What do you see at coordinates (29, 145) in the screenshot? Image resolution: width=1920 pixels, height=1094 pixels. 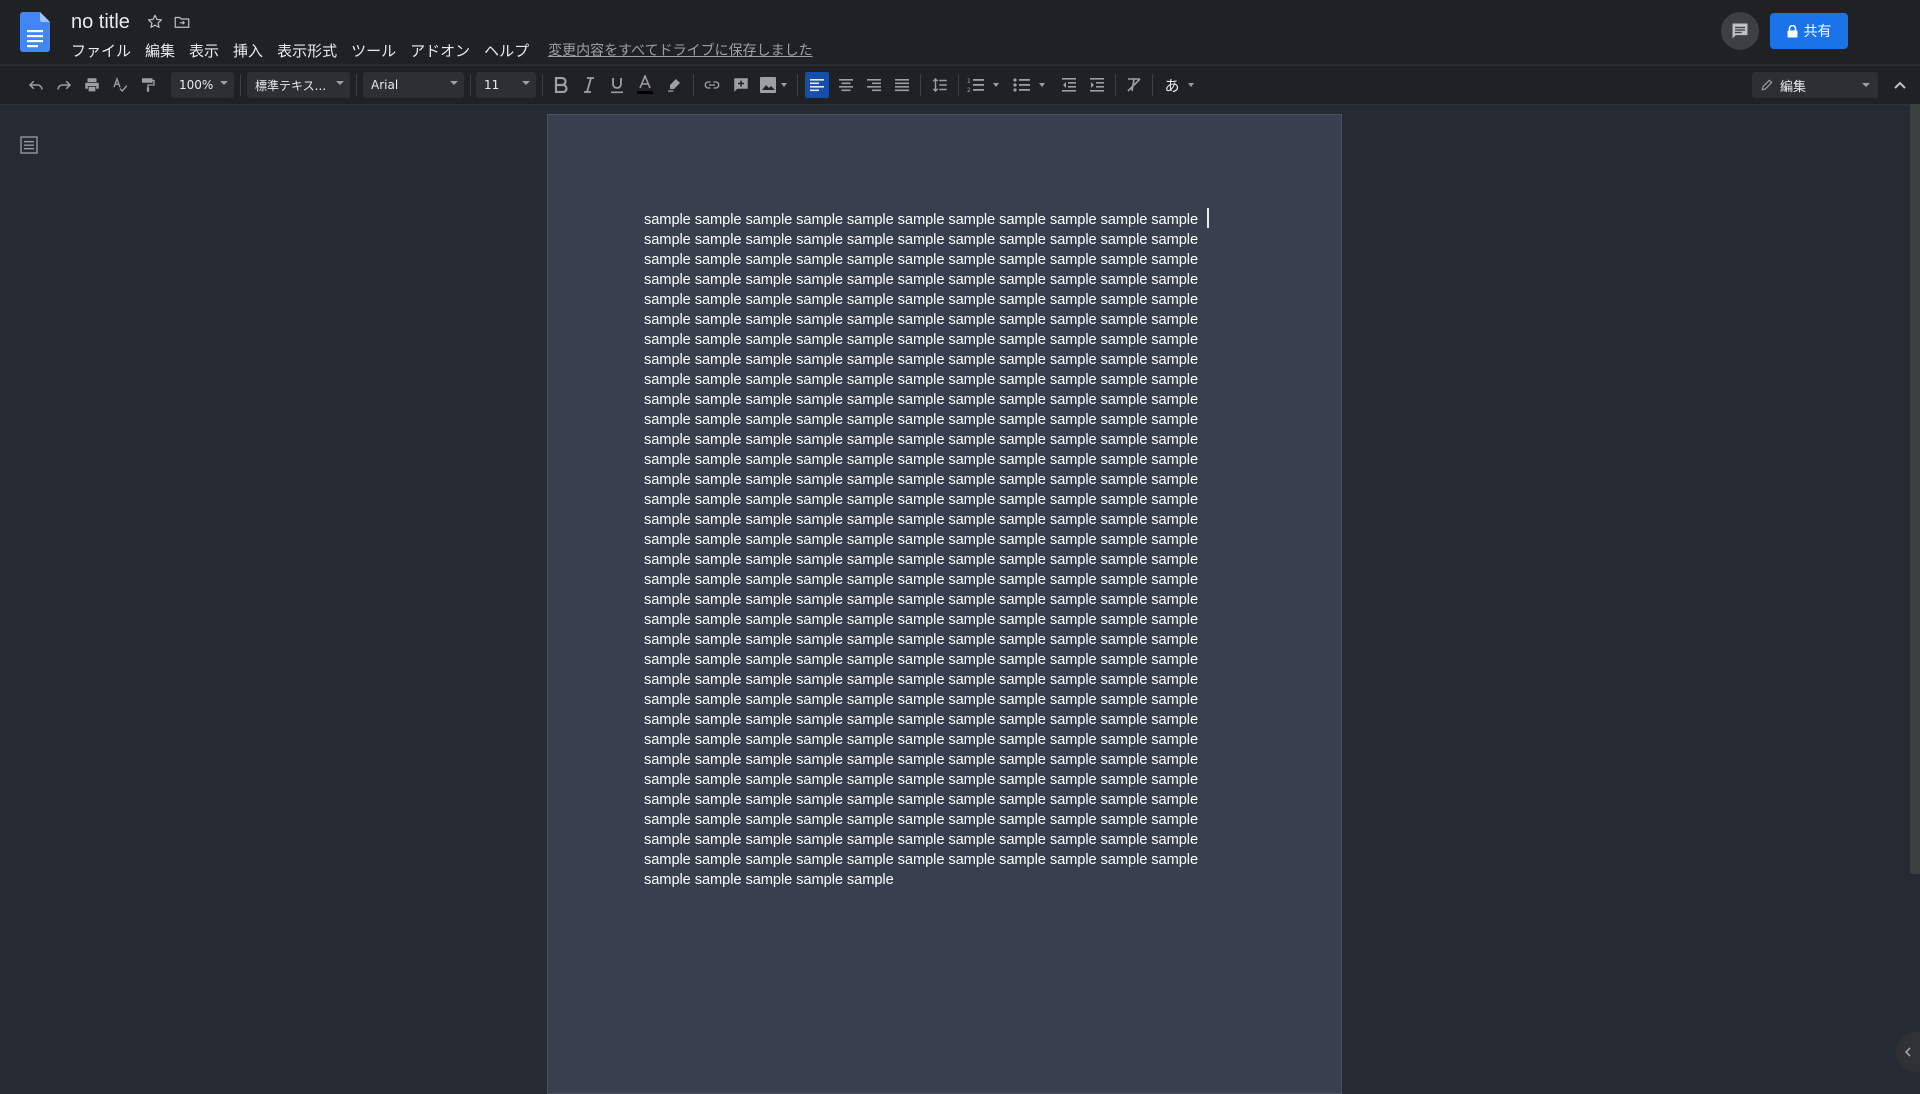 I see `document-outline-icon` at bounding box center [29, 145].